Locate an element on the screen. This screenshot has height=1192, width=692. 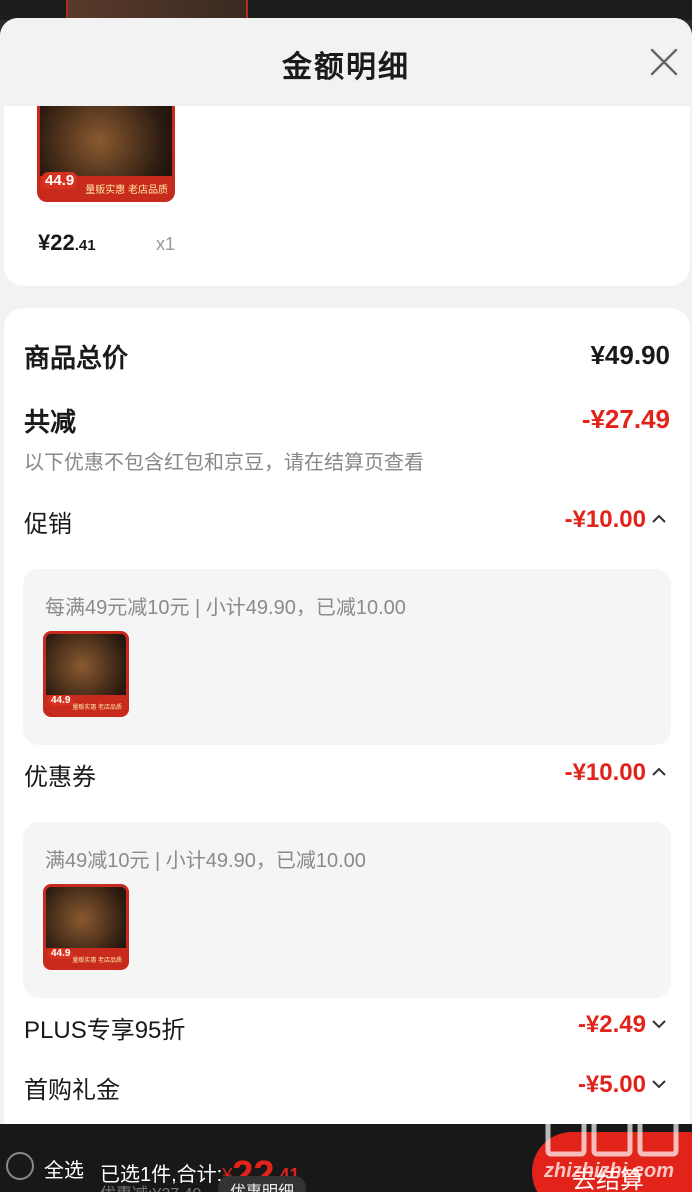
promotion-label: 促销 is located at coordinates (48, 521).